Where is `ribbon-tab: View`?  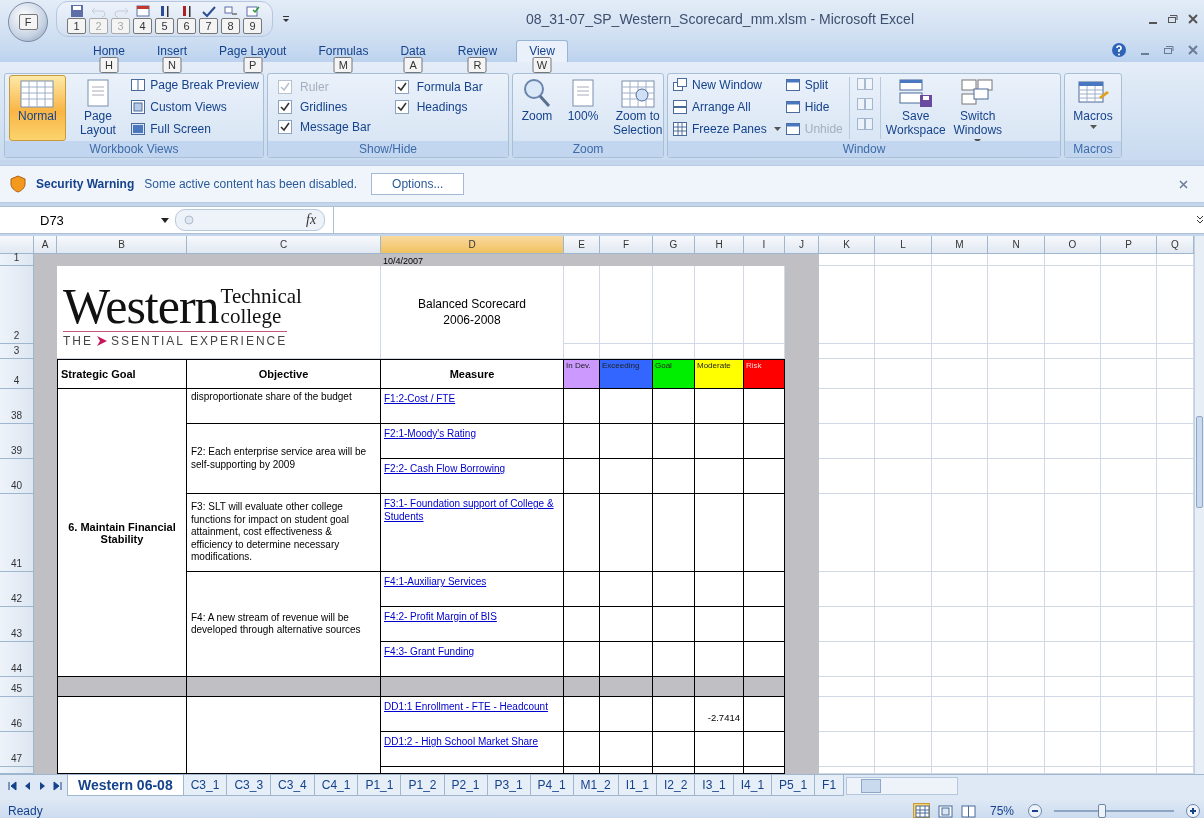
ribbon-tab: View is located at coordinates (542, 51).